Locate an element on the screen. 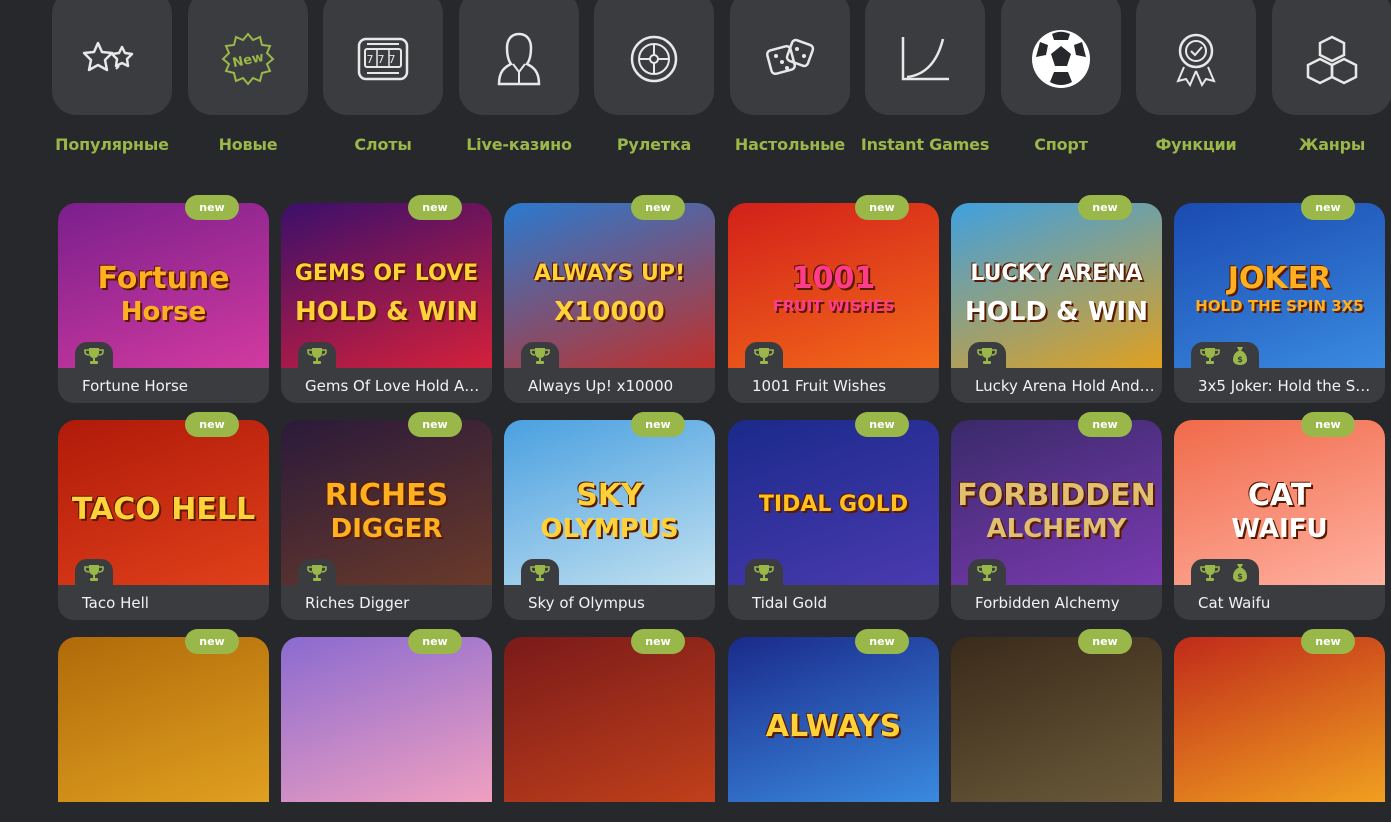 Image resolution: width=1391 pixels, height=822 pixels. category-tile: New is located at coordinates (248, 57).